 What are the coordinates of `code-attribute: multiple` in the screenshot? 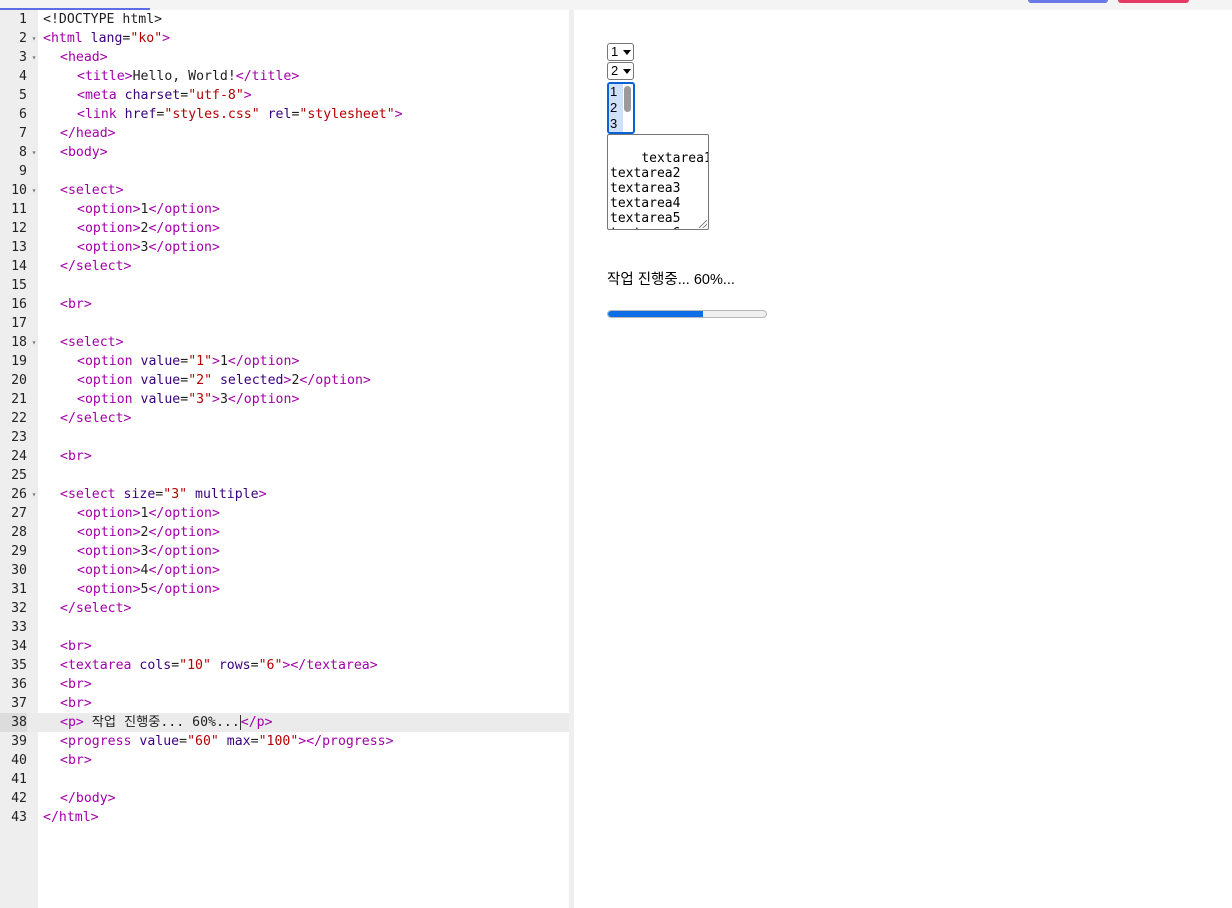 It's located at (227, 494).